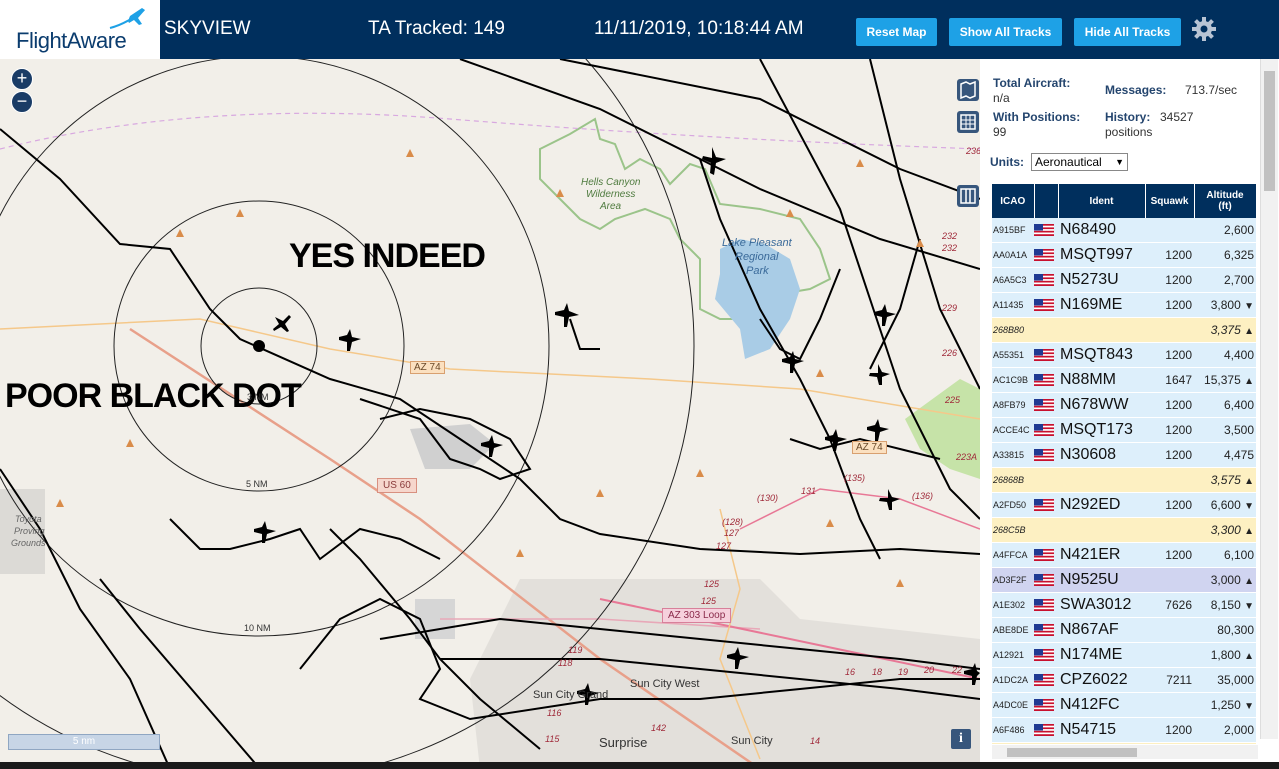  What do you see at coordinates (1124, 655) in the screenshot?
I see `table-row: A12921 N174ME 1,800 ▲` at bounding box center [1124, 655].